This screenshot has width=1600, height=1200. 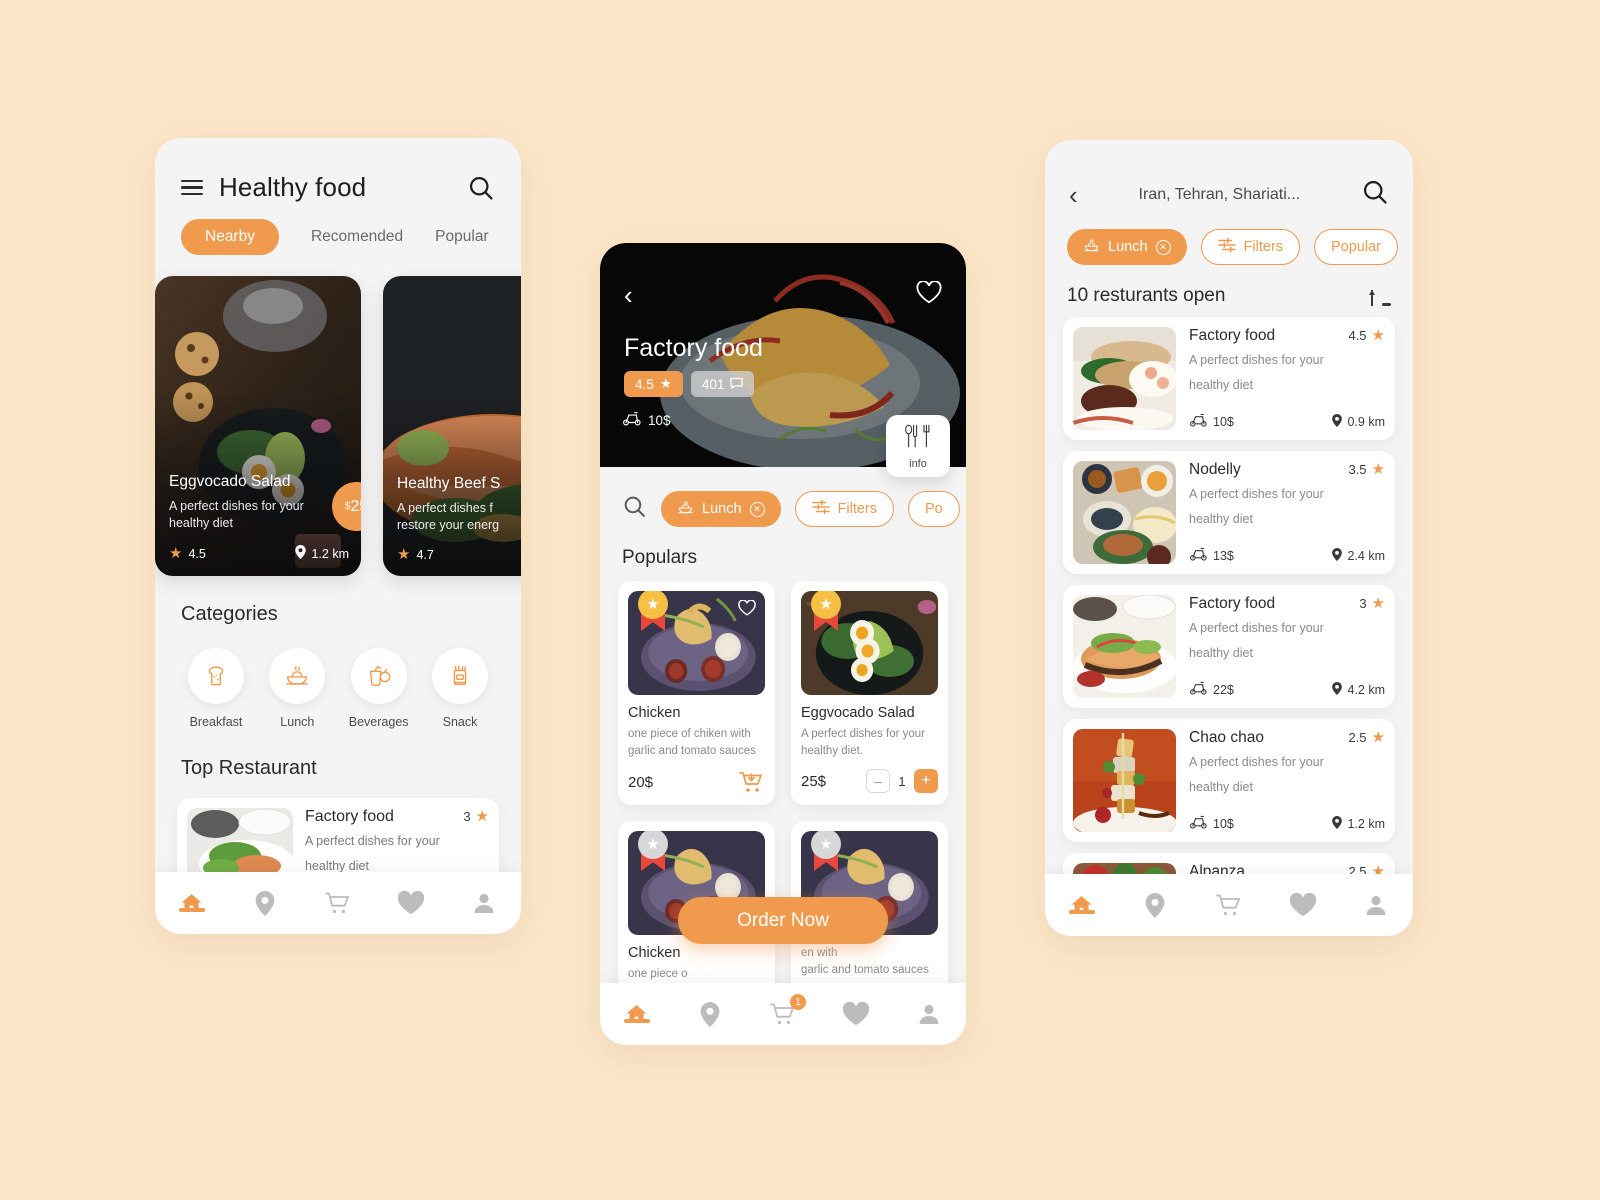 I want to click on quantity-stepper: – 1 +, so click(x=902, y=781).